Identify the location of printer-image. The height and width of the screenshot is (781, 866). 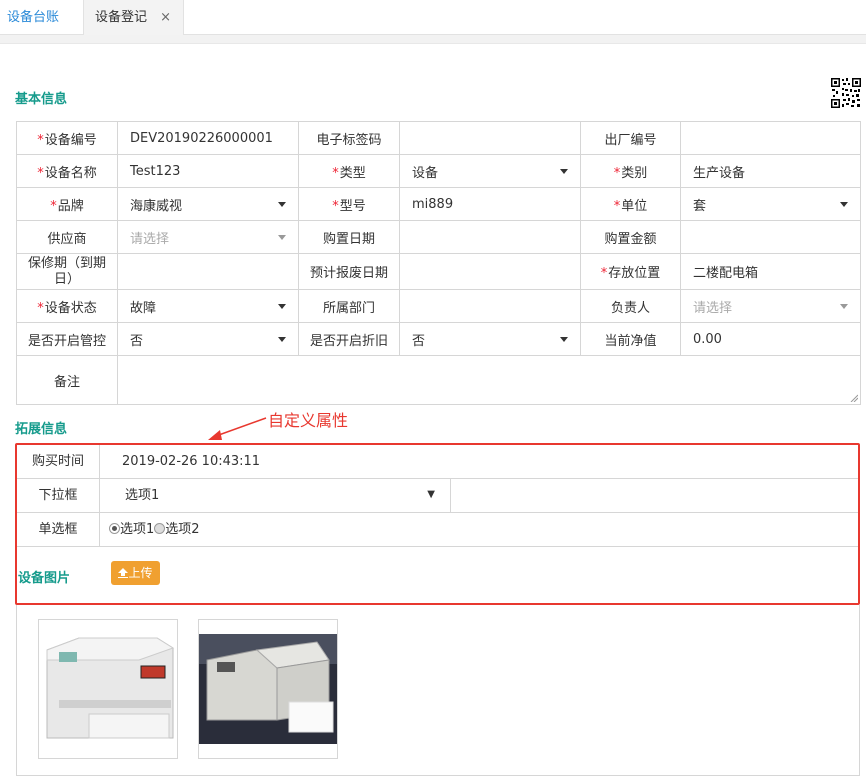
(108, 689).